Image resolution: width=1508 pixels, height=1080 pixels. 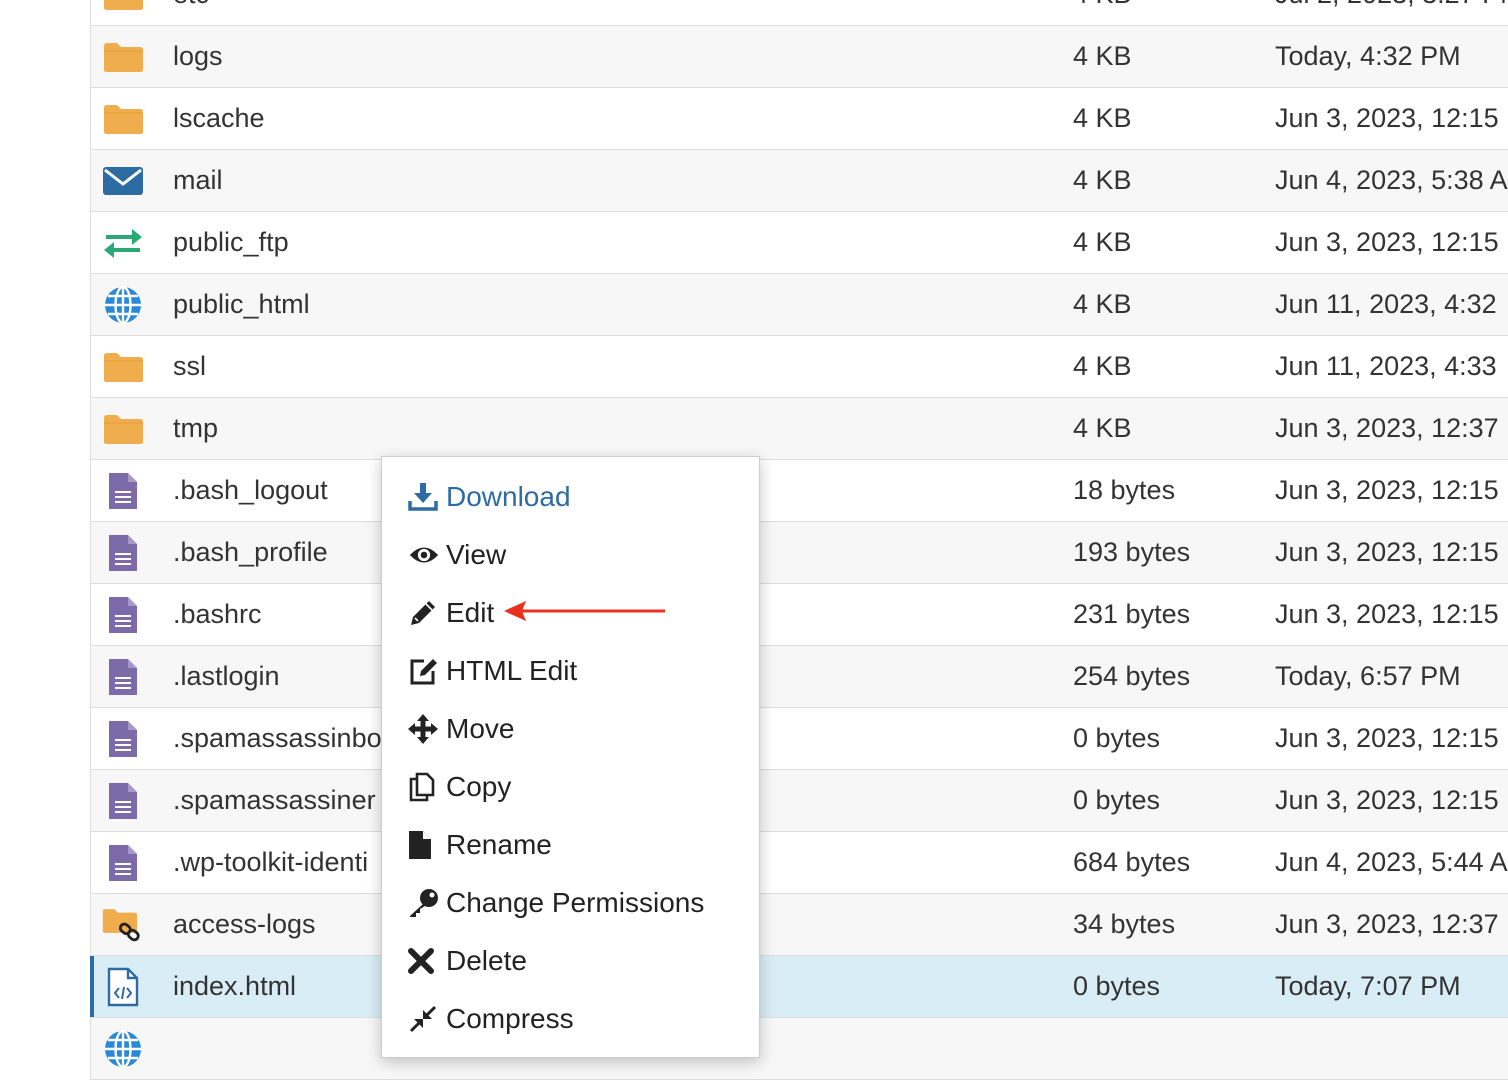 What do you see at coordinates (470, 612) in the screenshot?
I see `menu-item-label: Edit` at bounding box center [470, 612].